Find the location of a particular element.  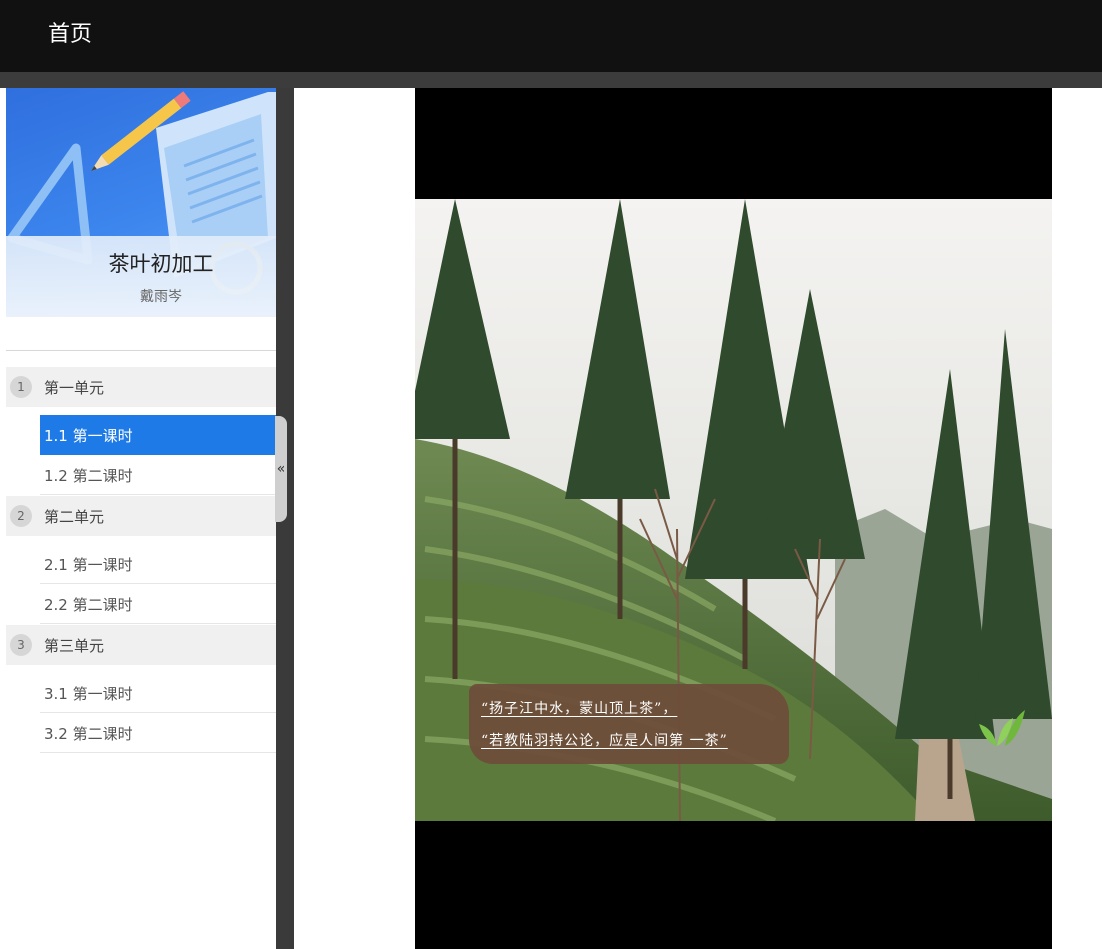

course-teacher: 戴雨岑 is located at coordinates (161, 297).